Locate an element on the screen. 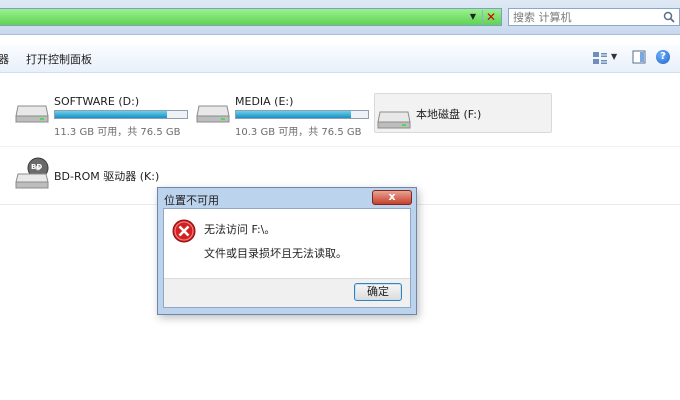  dialog-body: 无法访问 F:\。 文件或目录损坏且无法读取。 确定 is located at coordinates (287, 258).